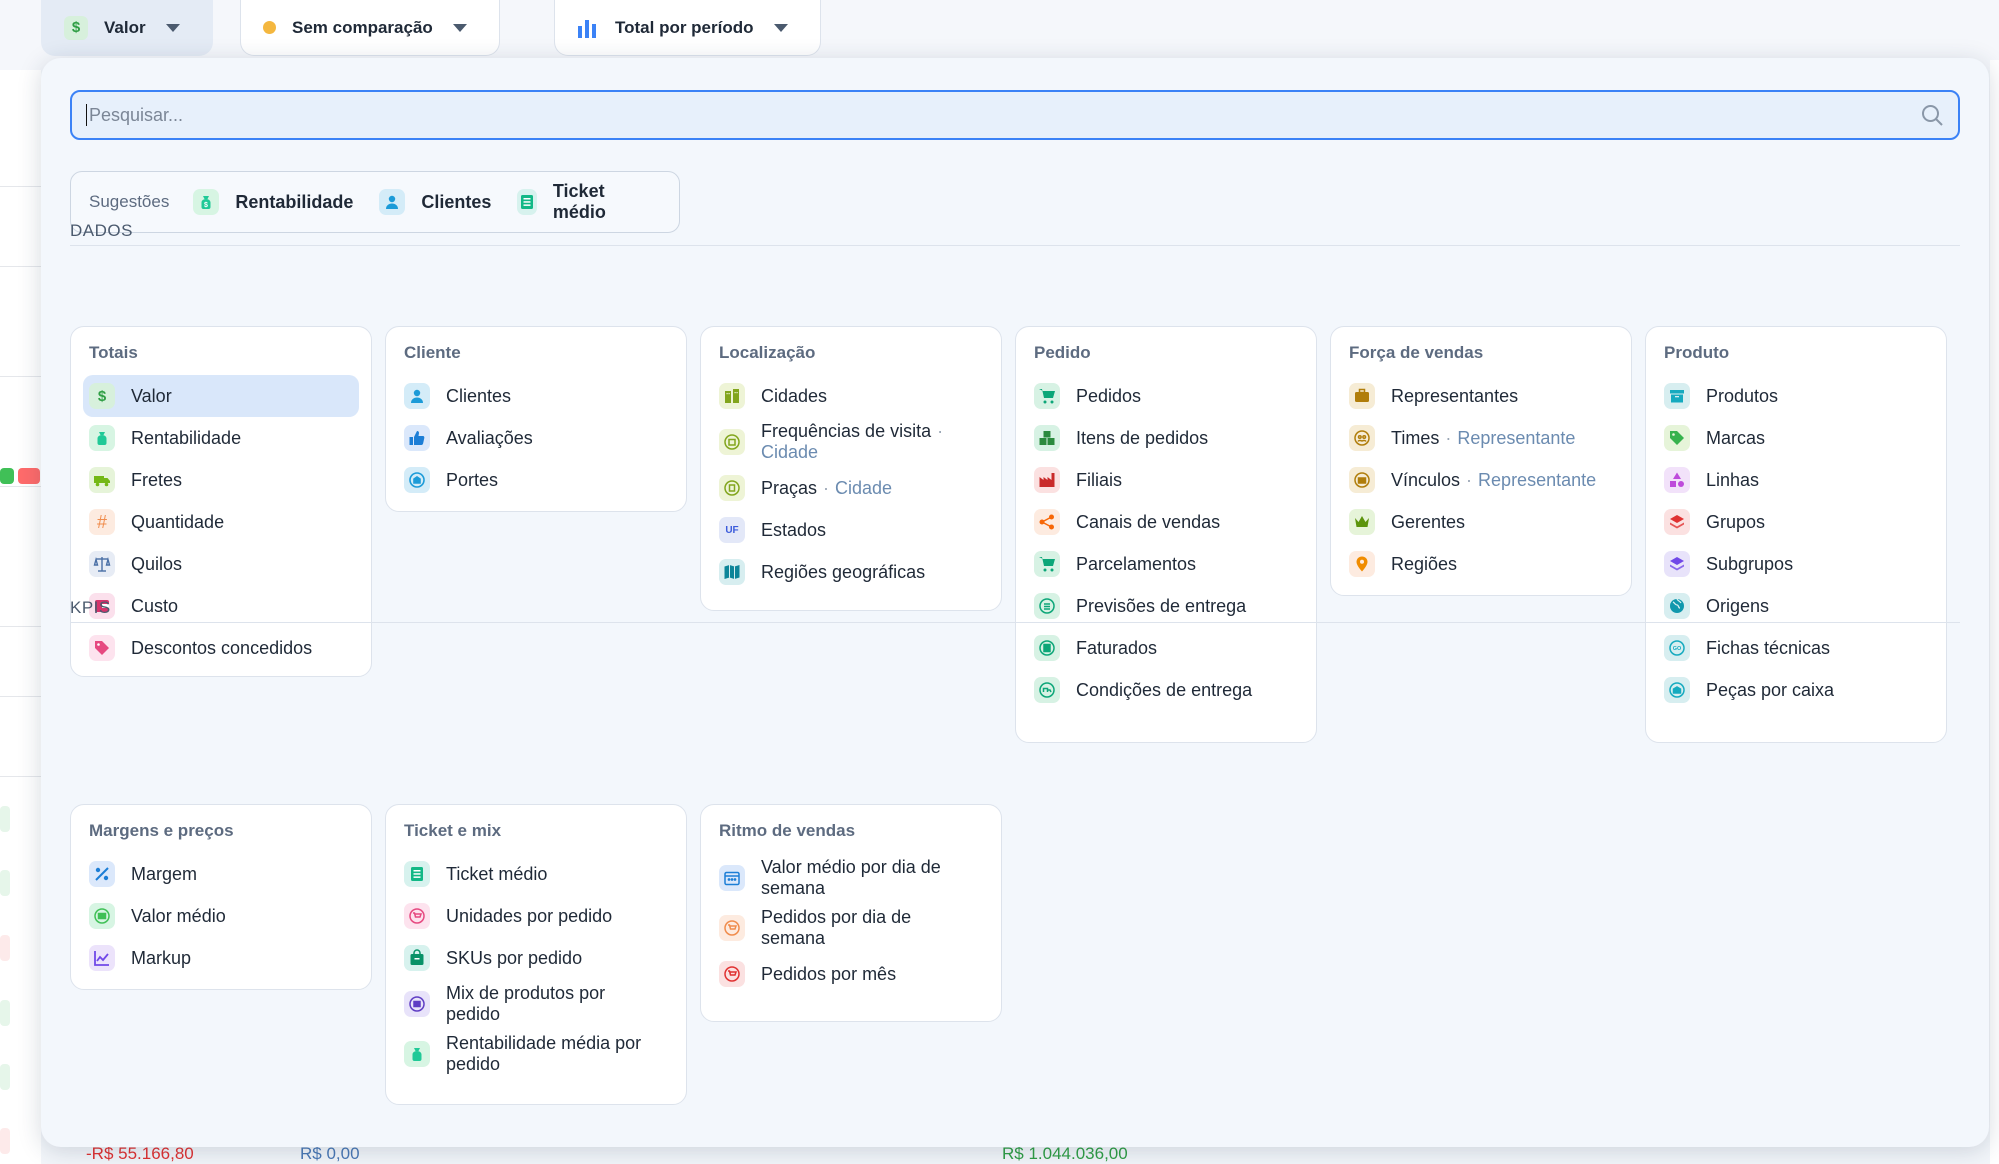 The height and width of the screenshot is (1164, 1999). Describe the element at coordinates (1415, 437) in the screenshot. I see `option-label: Times` at that location.